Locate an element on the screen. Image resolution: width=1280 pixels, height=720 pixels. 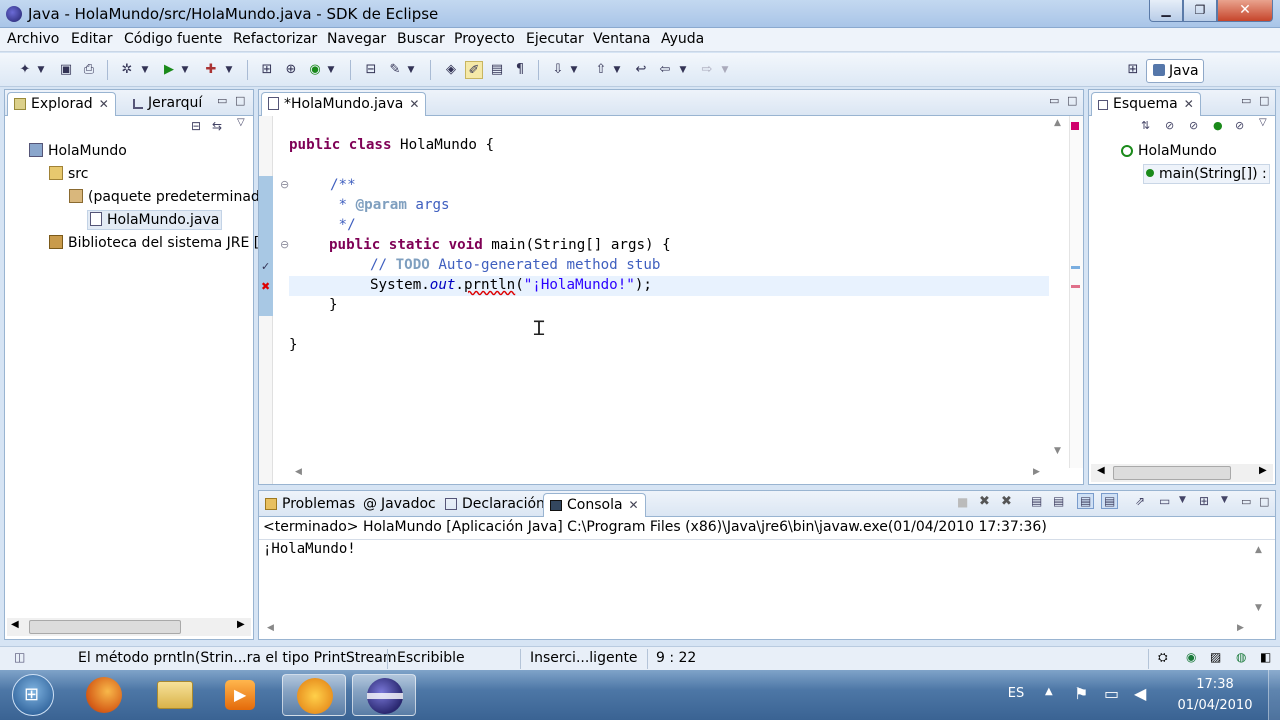
back-dropdown-icon: ▼ is located at coordinates (683, 70).